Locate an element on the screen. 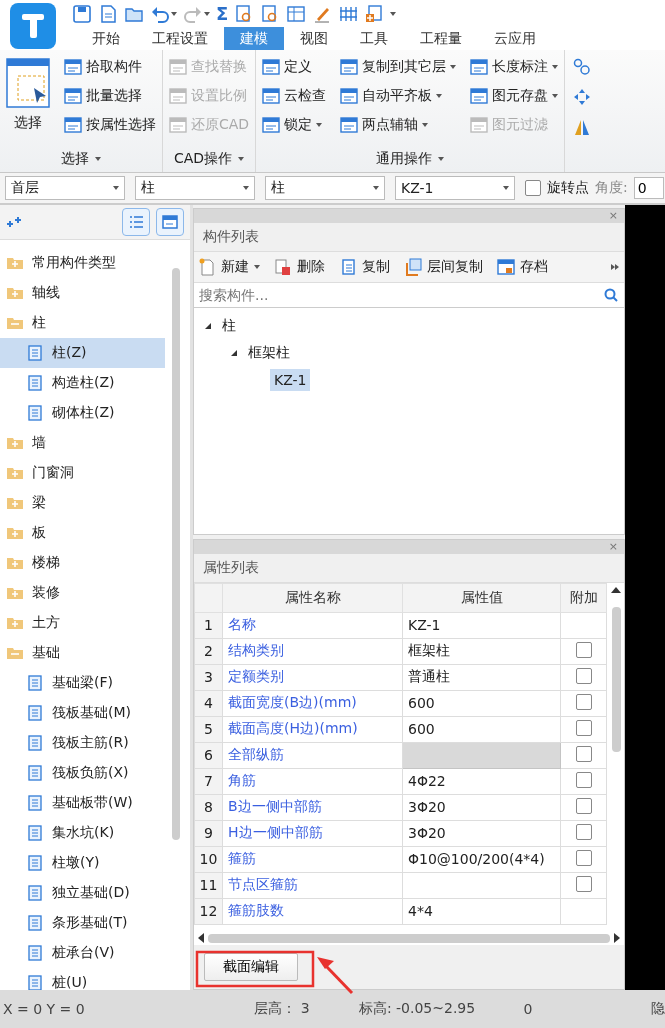 This screenshot has width=665, height=1028. search-icon is located at coordinates (611, 295).